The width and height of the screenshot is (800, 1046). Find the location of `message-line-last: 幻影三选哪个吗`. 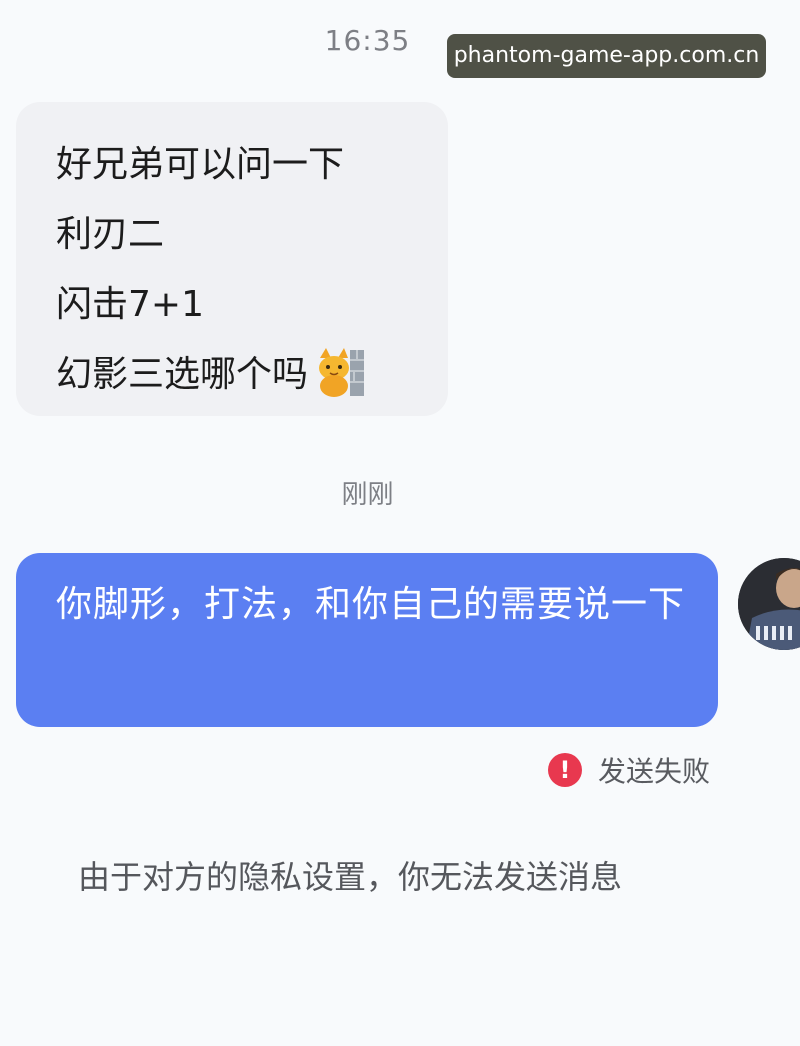

message-line-last: 幻影三选哪个吗 is located at coordinates (252, 375).